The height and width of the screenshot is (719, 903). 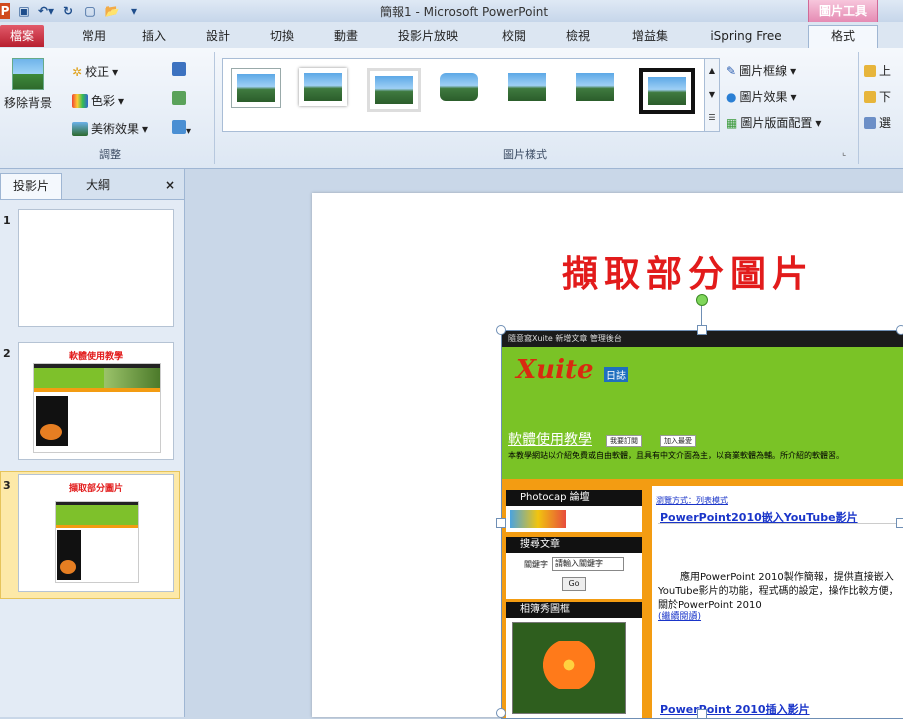 I want to click on resize-handle-left, so click(x=501, y=523).